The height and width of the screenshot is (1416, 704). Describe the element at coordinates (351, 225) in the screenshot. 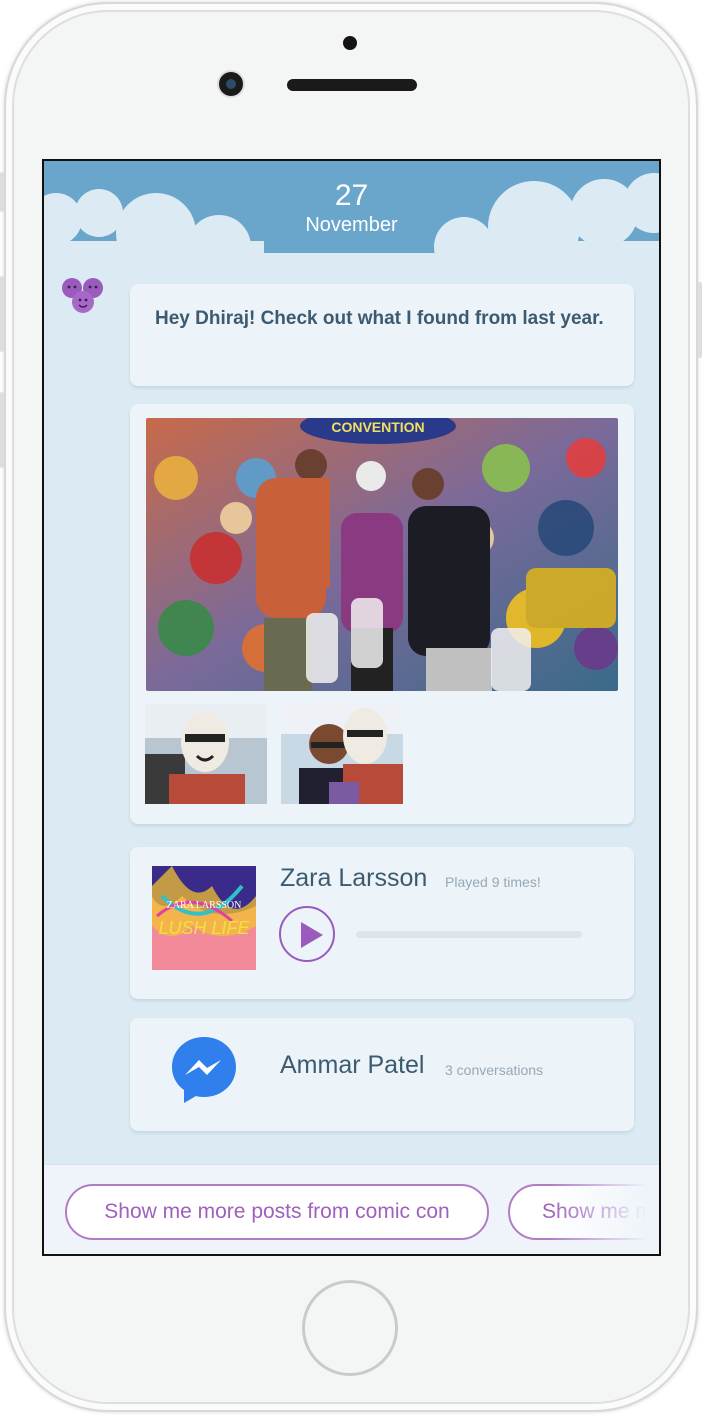

I see `date-month: November` at that location.